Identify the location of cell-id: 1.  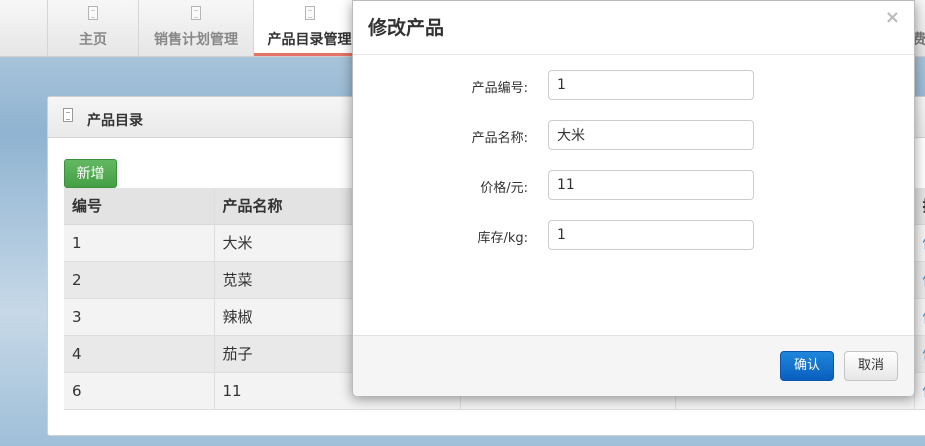
(139, 243).